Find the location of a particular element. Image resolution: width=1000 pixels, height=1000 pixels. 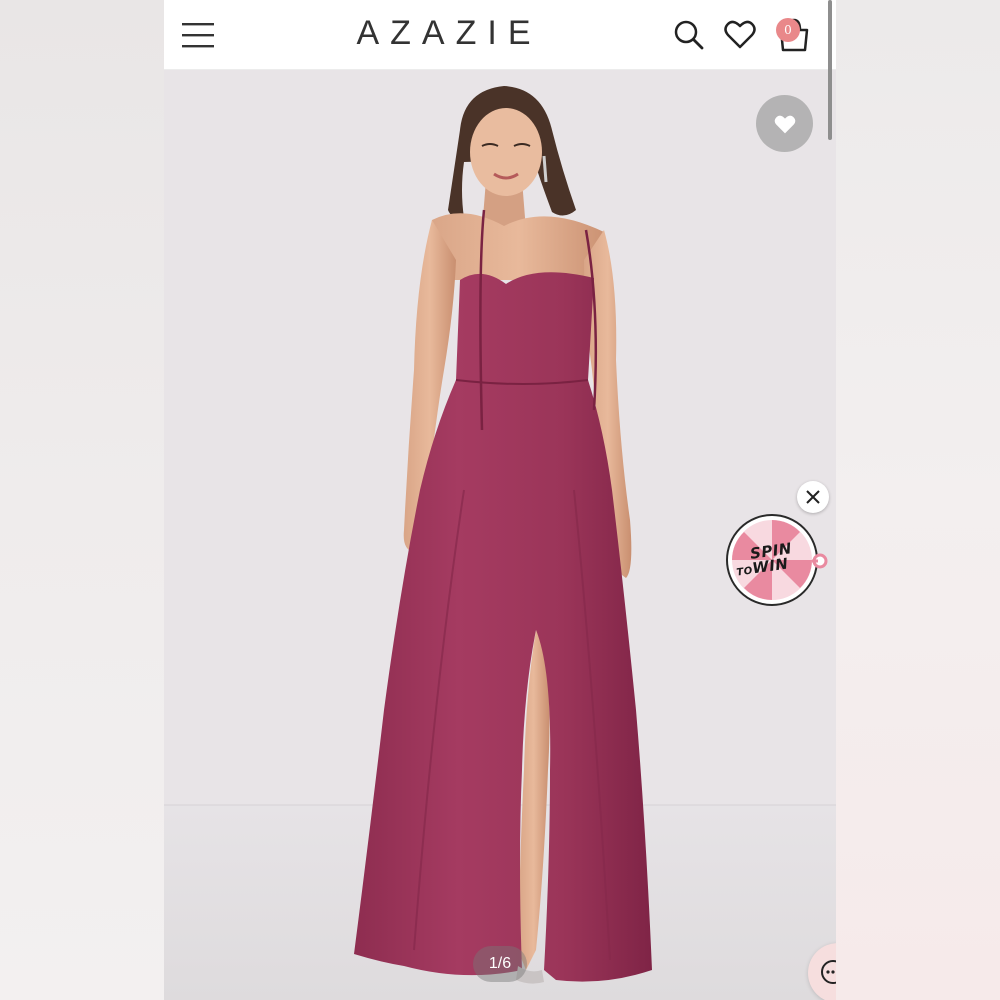

spin-to-win-button: SPIN TOWIN is located at coordinates (778, 560).